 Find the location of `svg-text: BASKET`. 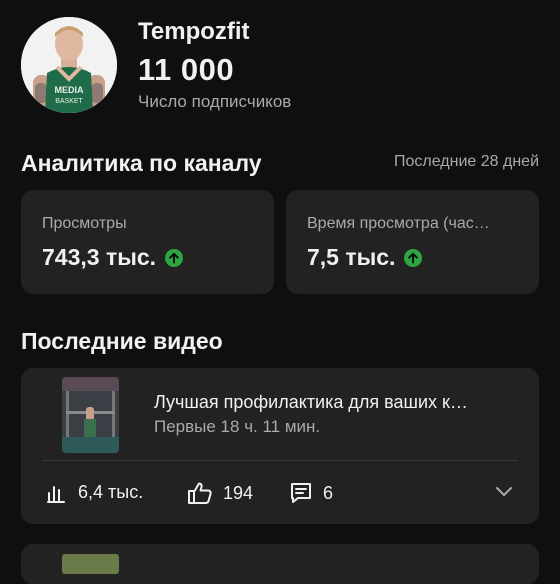

svg-text: BASKET is located at coordinates (69, 101).